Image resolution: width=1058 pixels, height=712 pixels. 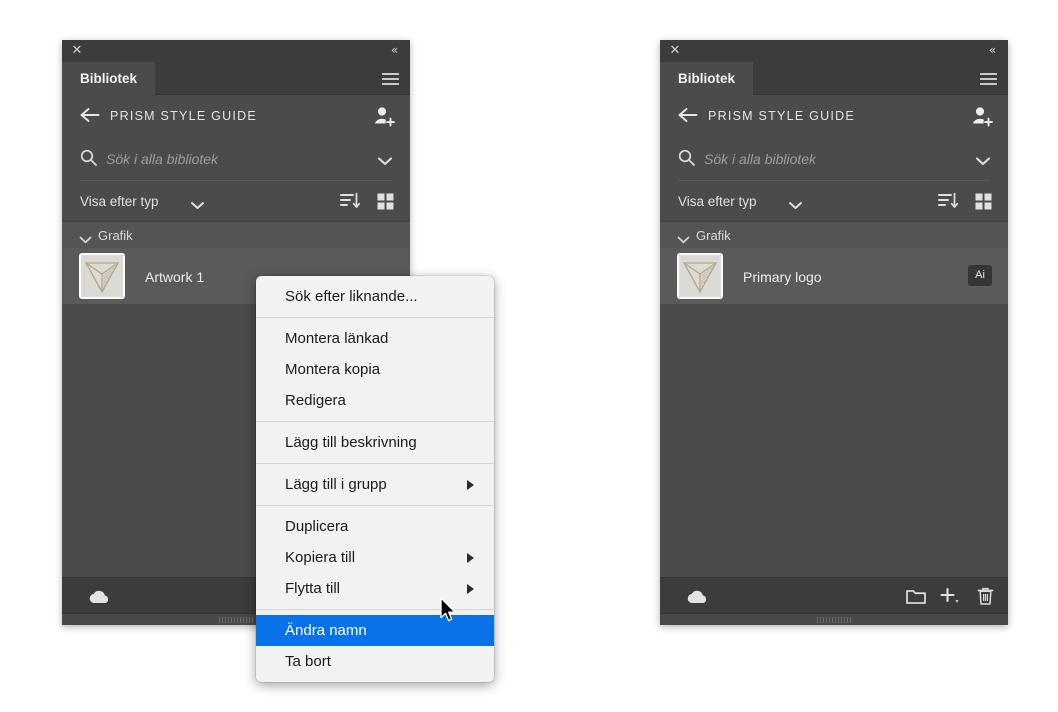 What do you see at coordinates (375, 338) in the screenshot?
I see `menu-item: Montera länkad` at bounding box center [375, 338].